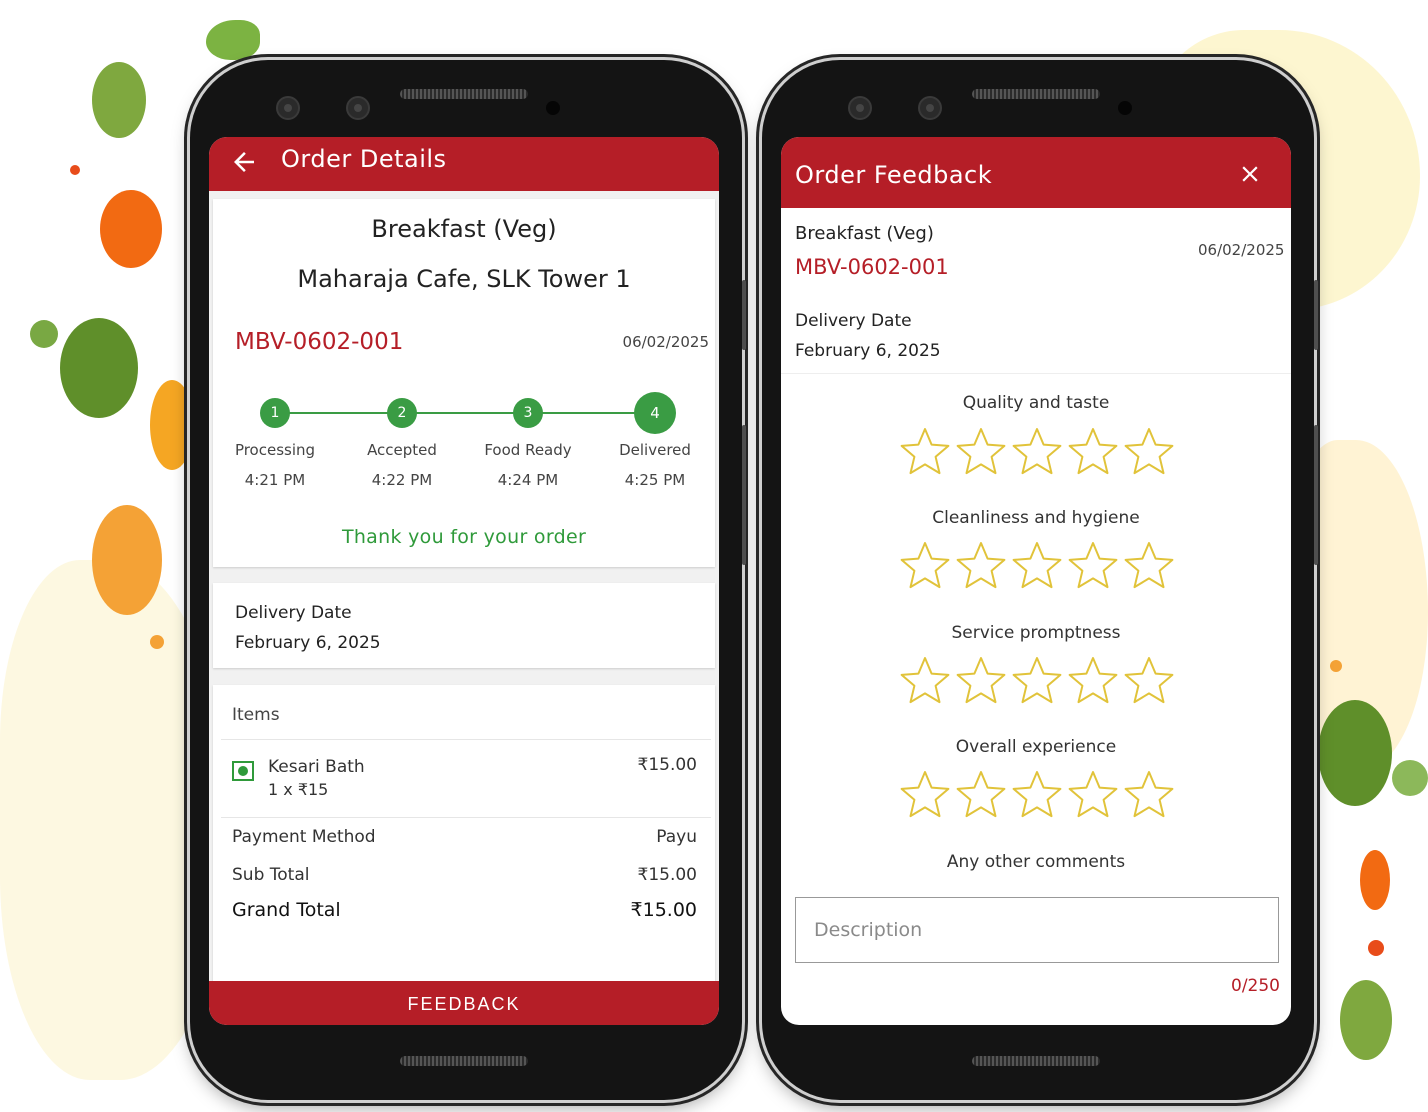 The width and height of the screenshot is (1428, 1112). Describe the element at coordinates (1255, 986) in the screenshot. I see `char-counter: 0/250` at that location.